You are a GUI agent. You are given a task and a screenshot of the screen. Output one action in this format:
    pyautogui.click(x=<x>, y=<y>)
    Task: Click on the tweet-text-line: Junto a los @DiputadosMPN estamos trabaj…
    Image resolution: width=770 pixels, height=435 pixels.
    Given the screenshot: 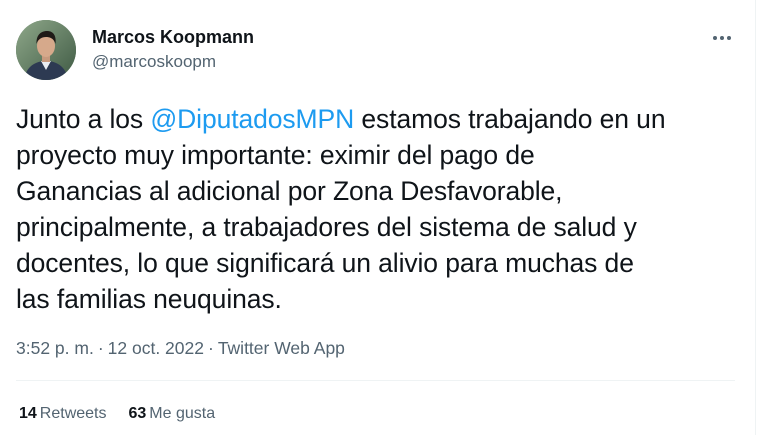 What is the action you would take?
    pyautogui.click(x=378, y=119)
    